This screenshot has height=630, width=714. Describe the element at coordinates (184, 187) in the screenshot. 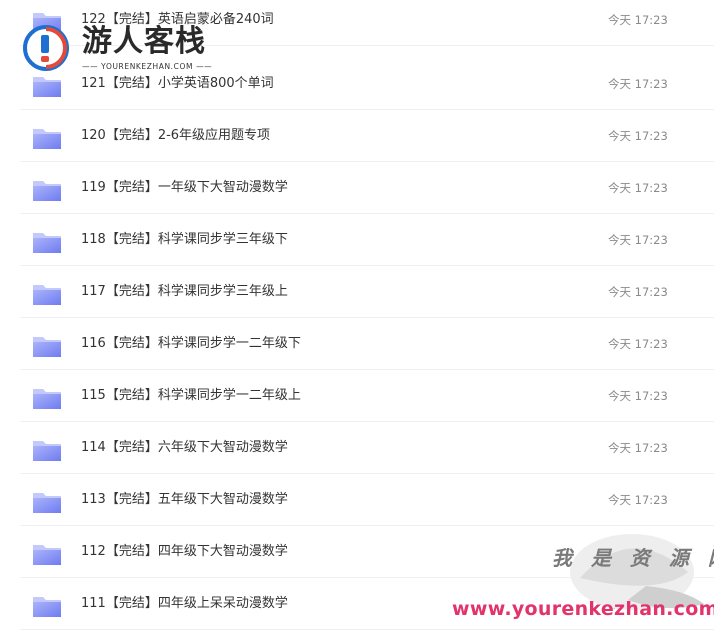

I see `file-name: 119【完结】一年级下大智动漫数学` at that location.